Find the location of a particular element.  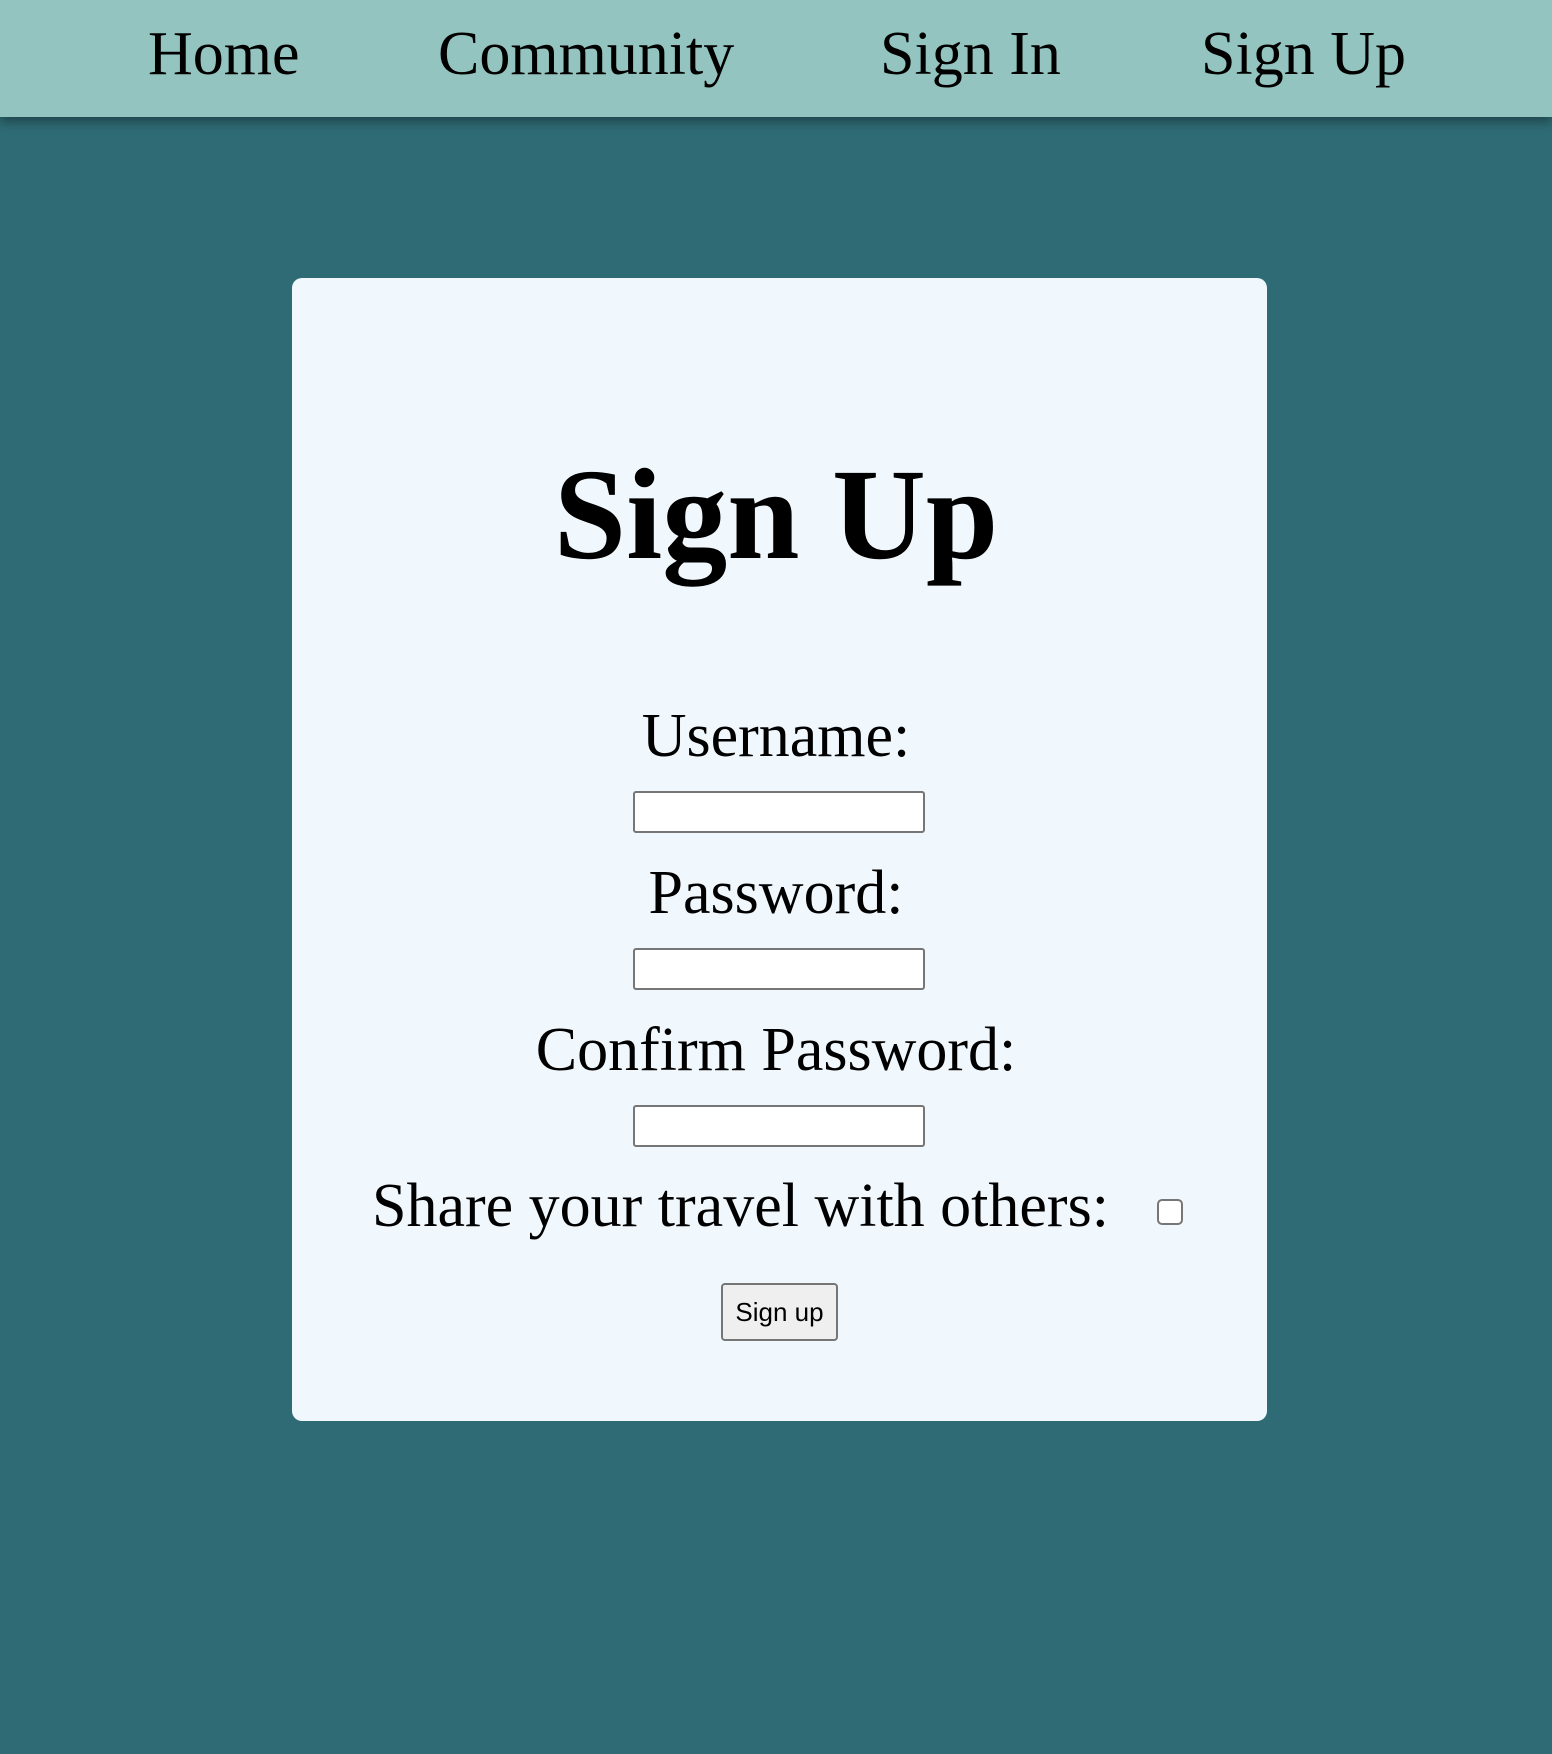

password-label: Password: is located at coordinates (776, 893).